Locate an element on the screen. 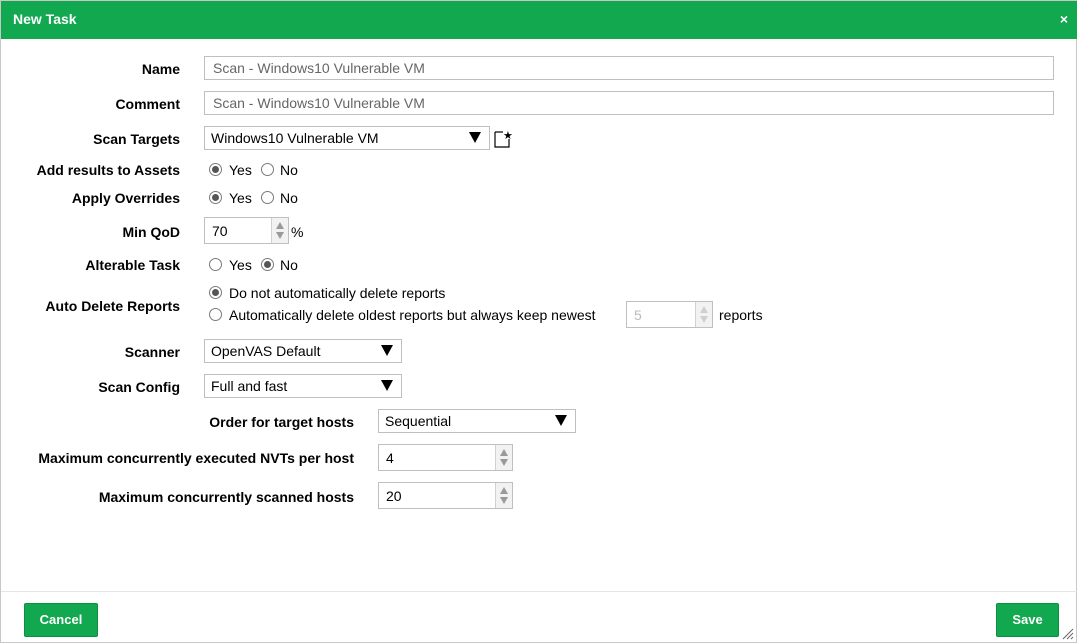 The width and height of the screenshot is (1077, 643). alterable-yes-radio is located at coordinates (215, 264).